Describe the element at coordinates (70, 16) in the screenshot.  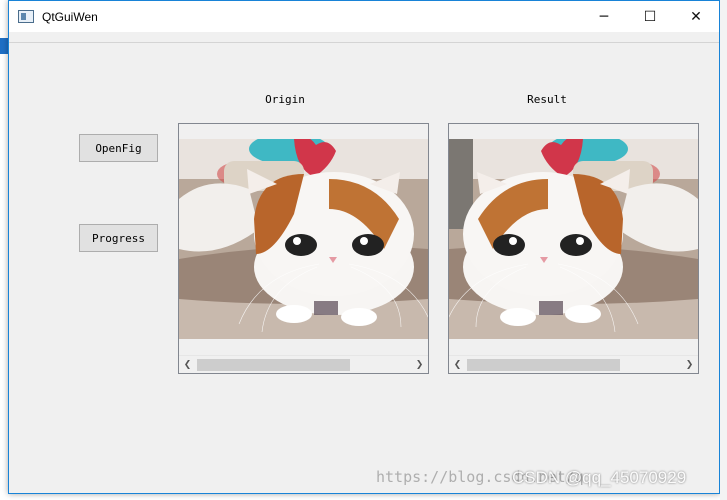
I see `window-title: QtGuiWen` at that location.